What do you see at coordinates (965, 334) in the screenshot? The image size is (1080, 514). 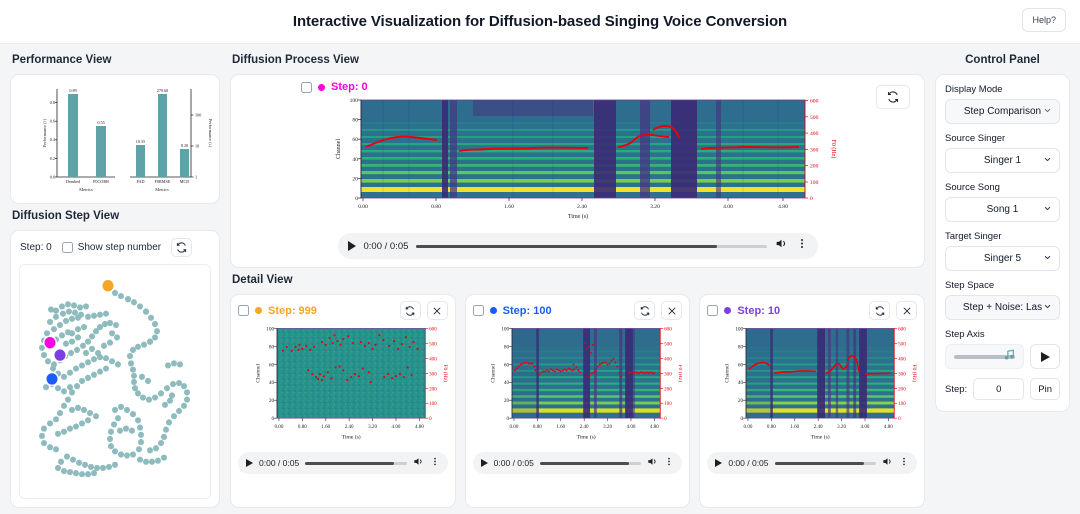 I see `step-axis-label: Step Axis` at bounding box center [965, 334].